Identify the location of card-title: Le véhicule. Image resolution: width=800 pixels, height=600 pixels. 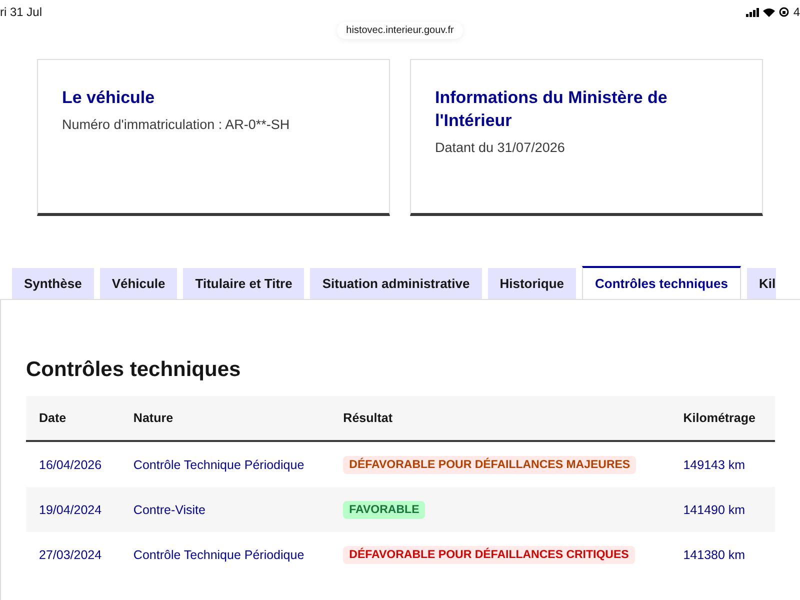
(109, 98).